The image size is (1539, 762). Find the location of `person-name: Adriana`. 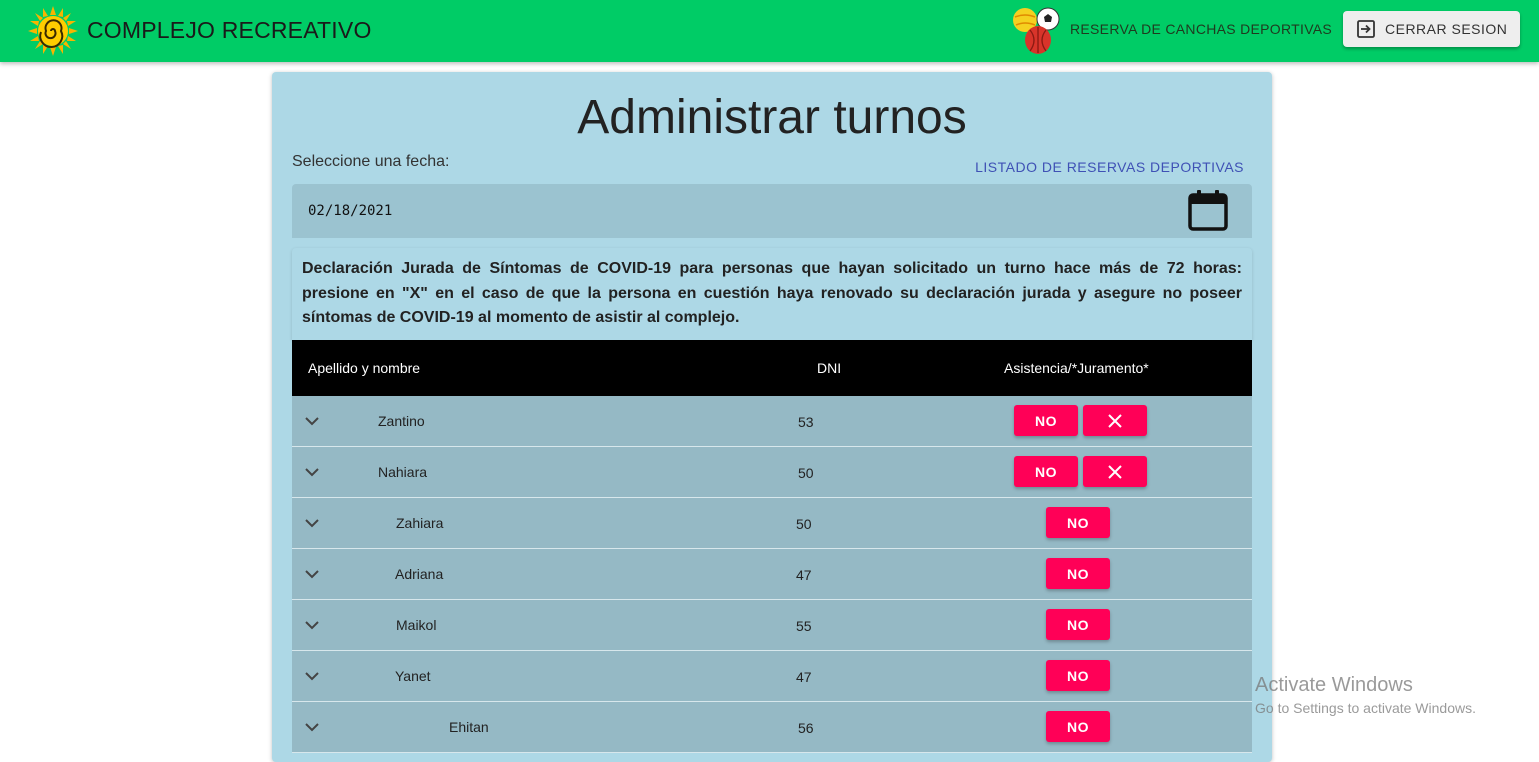

person-name: Adriana is located at coordinates (419, 574).